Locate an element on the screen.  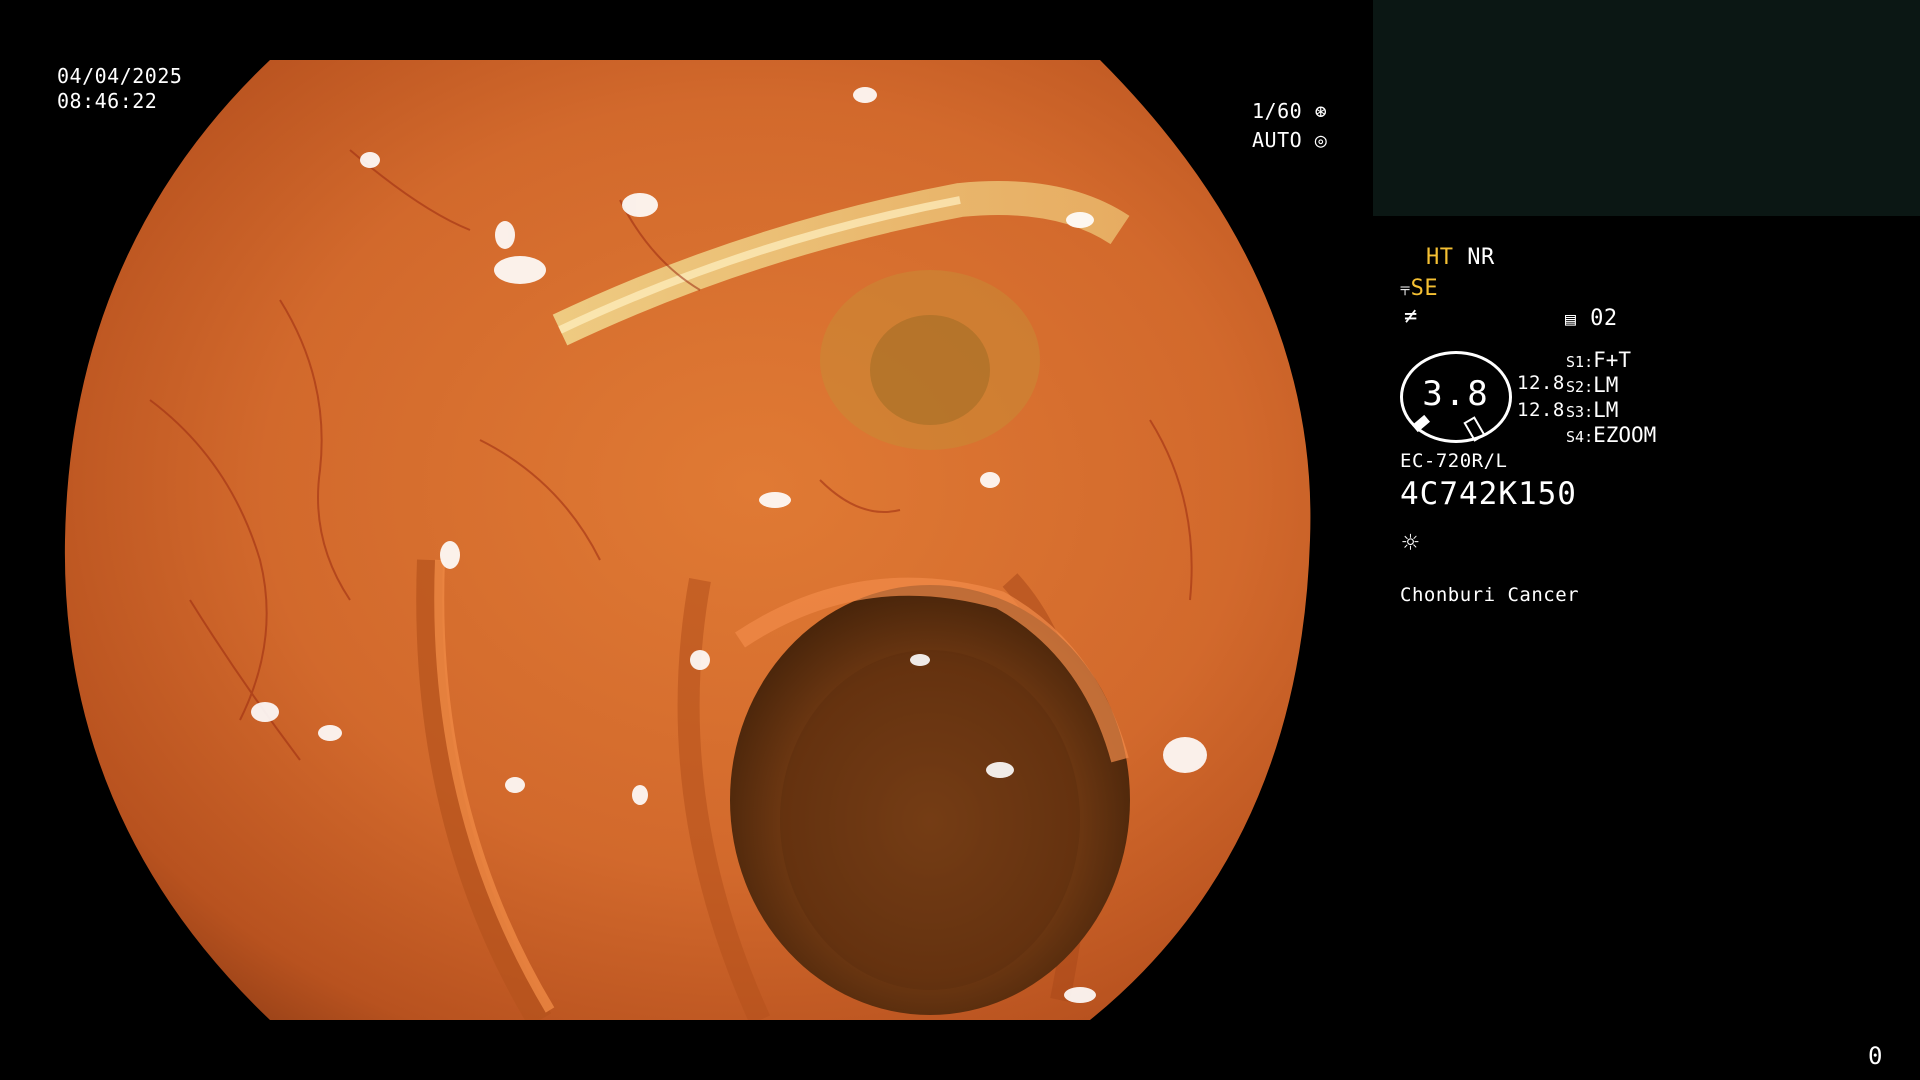
shutter-icon: ⊛ is located at coordinates (1321, 111).